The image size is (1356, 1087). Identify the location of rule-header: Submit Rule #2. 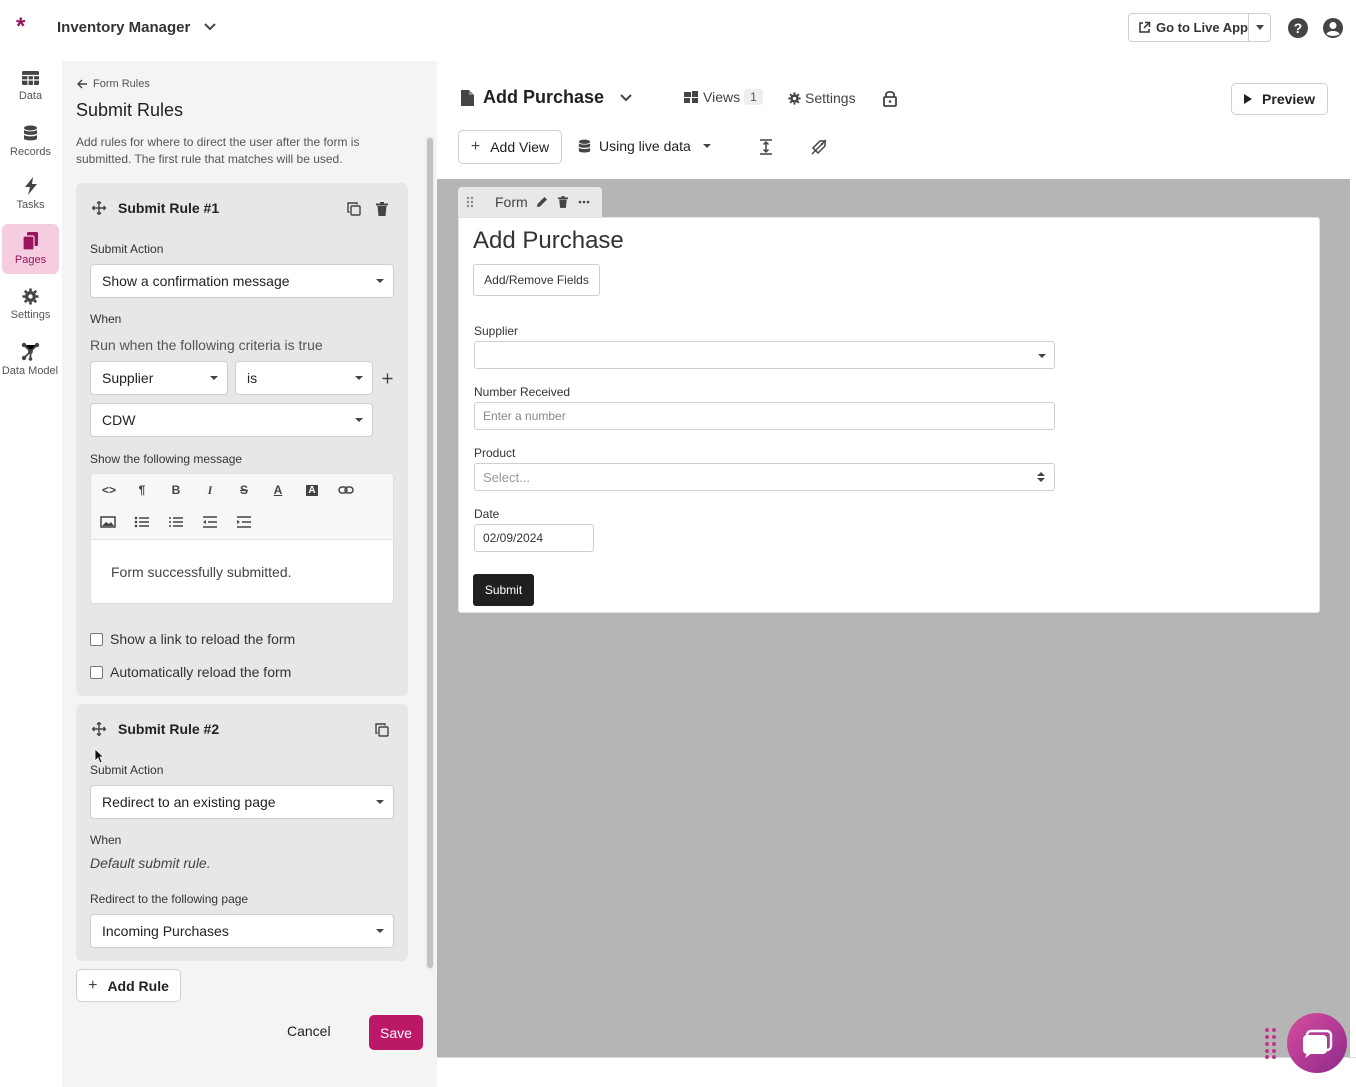
(155, 729).